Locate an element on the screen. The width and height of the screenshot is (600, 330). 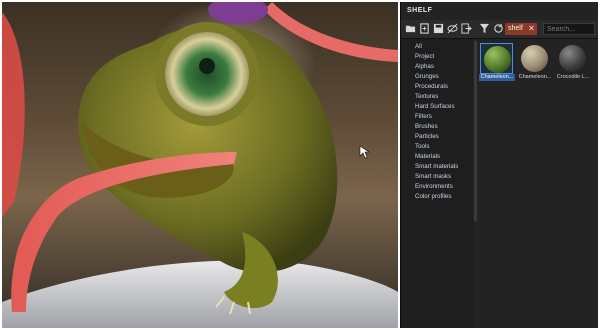
save-icon is located at coordinates (438, 28).